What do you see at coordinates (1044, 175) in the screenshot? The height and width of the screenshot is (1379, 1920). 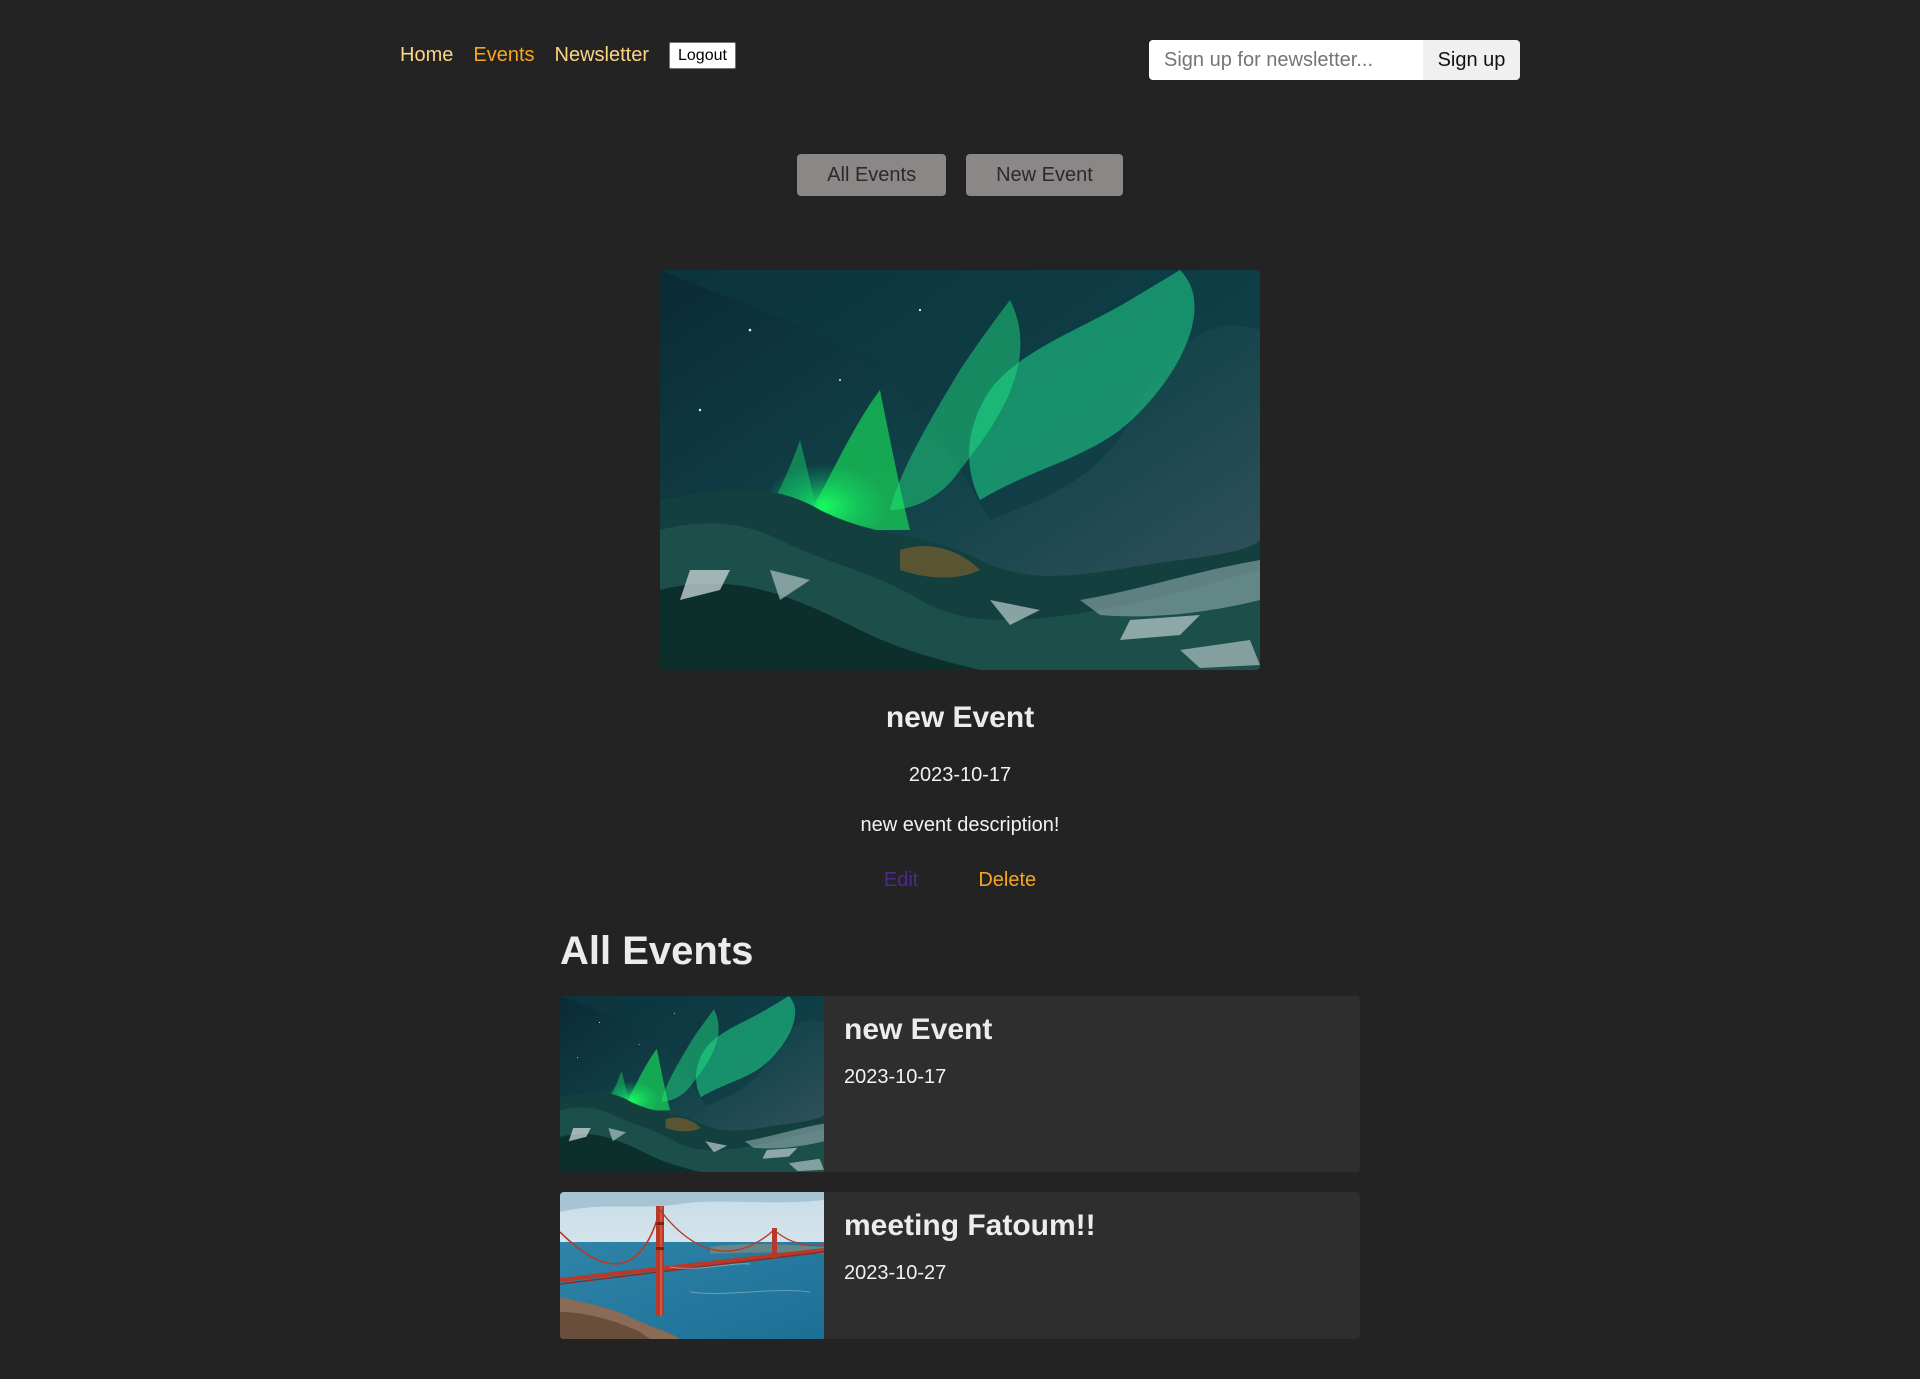 I see `new-event-link: New Event` at bounding box center [1044, 175].